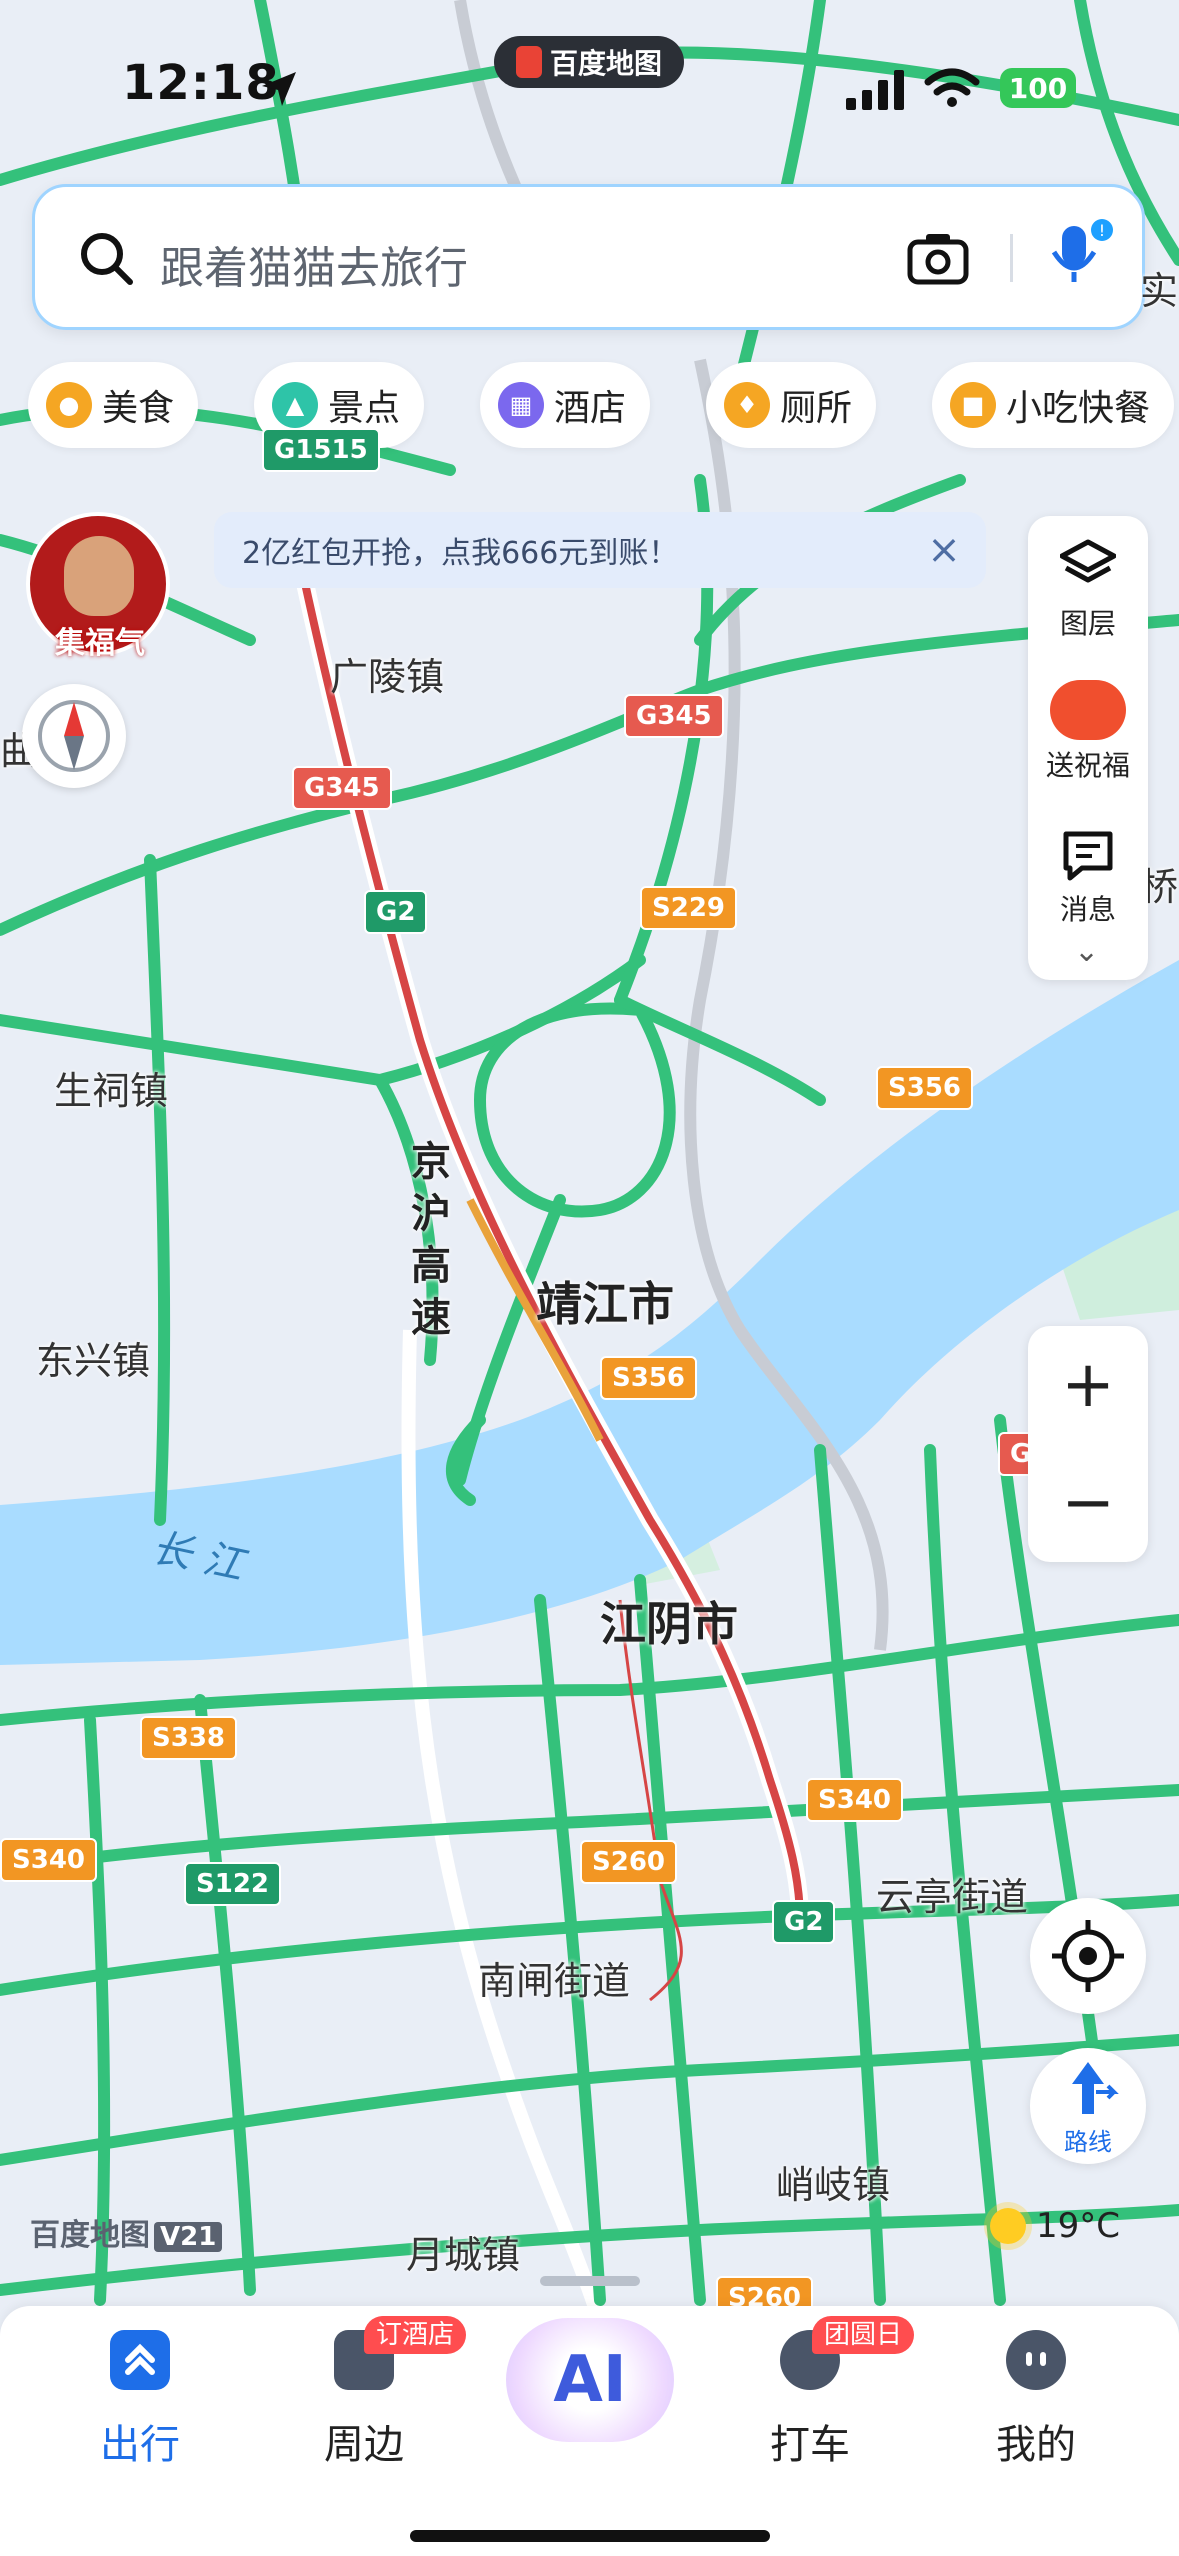 This screenshot has height=2556, width=1179. What do you see at coordinates (628, 1862) in the screenshot?
I see `road-shield: S260` at bounding box center [628, 1862].